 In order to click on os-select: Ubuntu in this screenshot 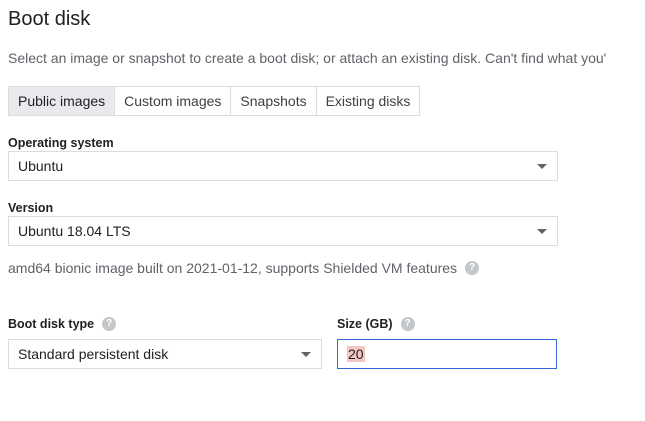, I will do `click(283, 166)`.